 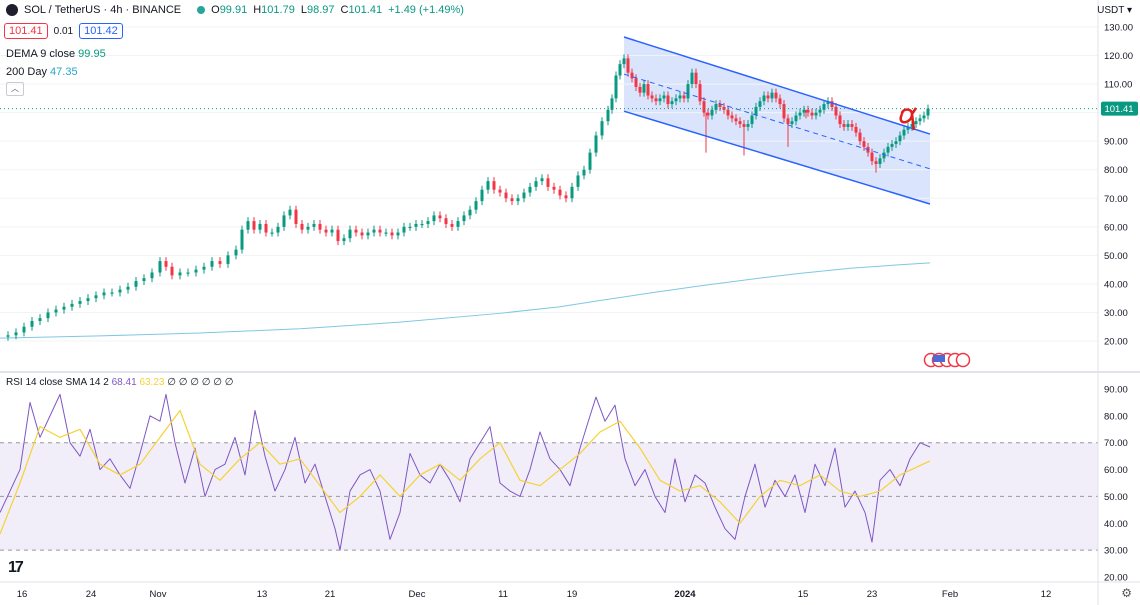 I want to click on ohlc-low-value: 98.97, so click(x=320, y=10).